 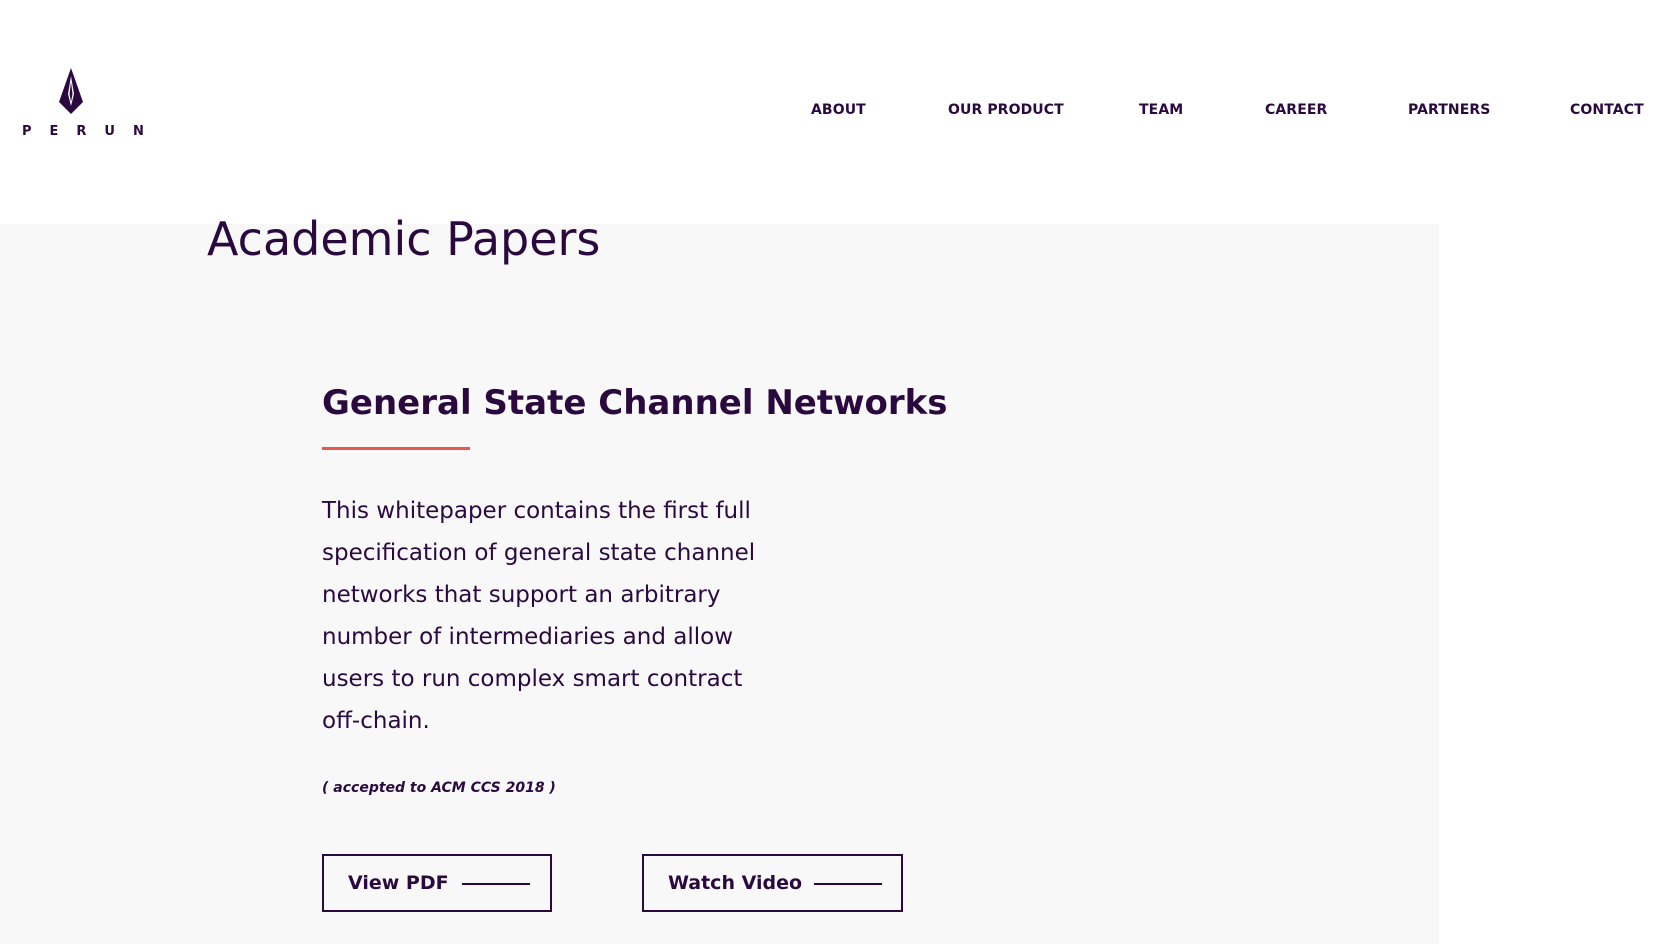 I want to click on nav-item-team: TEAM, so click(x=1161, y=110).